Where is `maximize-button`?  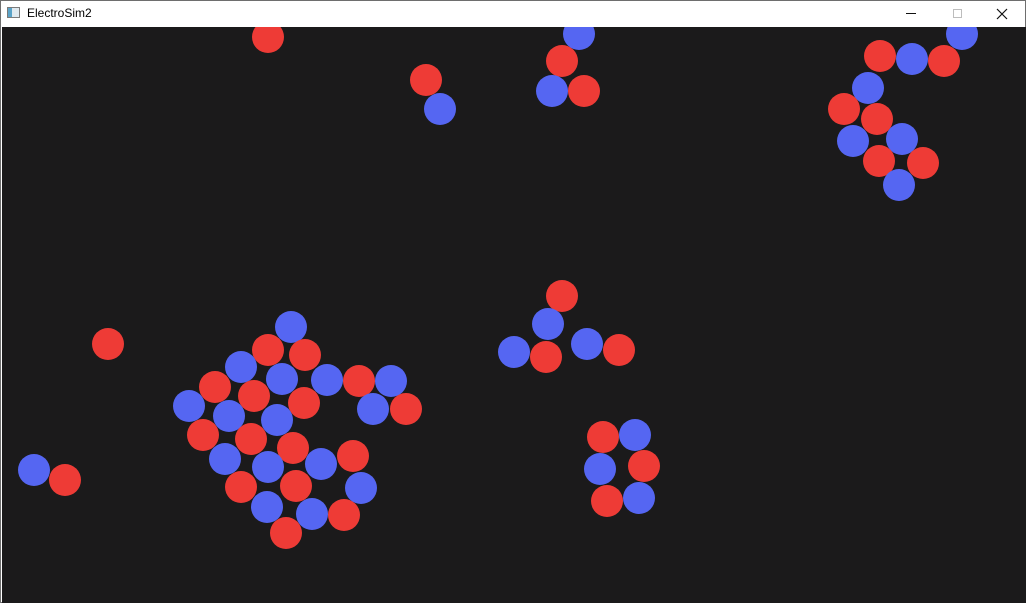 maximize-button is located at coordinates (957, 13).